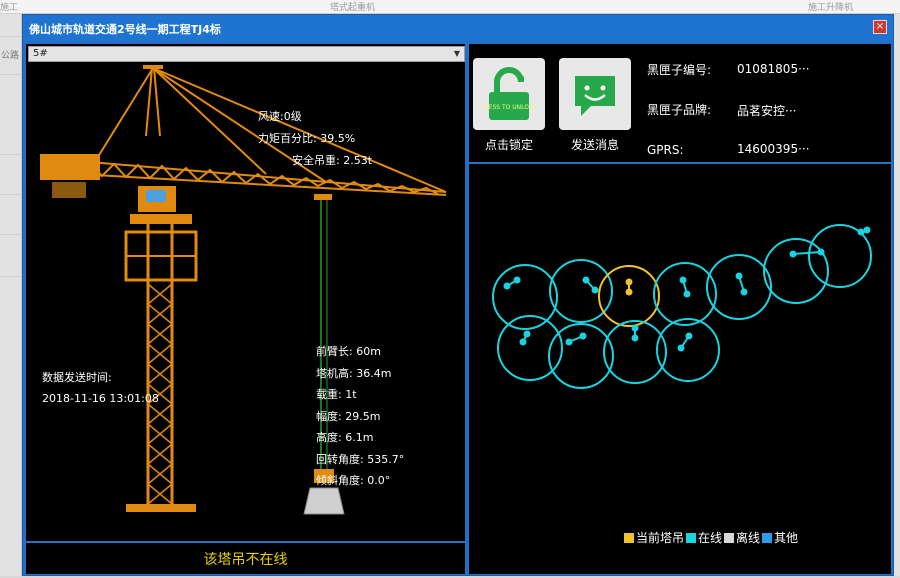  Describe the element at coordinates (348, 416) in the screenshot. I see `amplitude: 幅度: 29.5m` at that location.